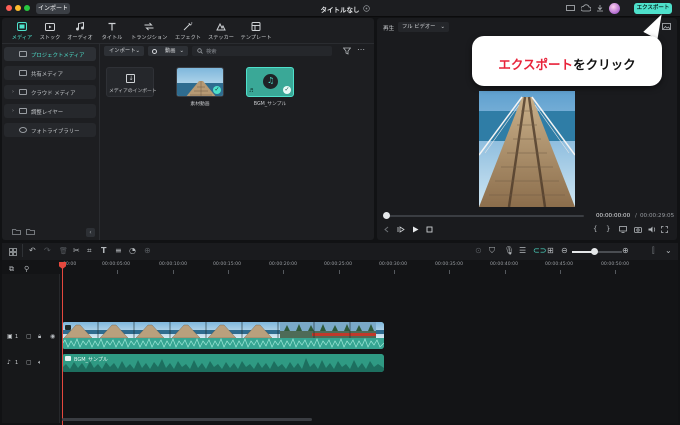  I want to click on ruler-label: 00:00:15:00, so click(227, 264).